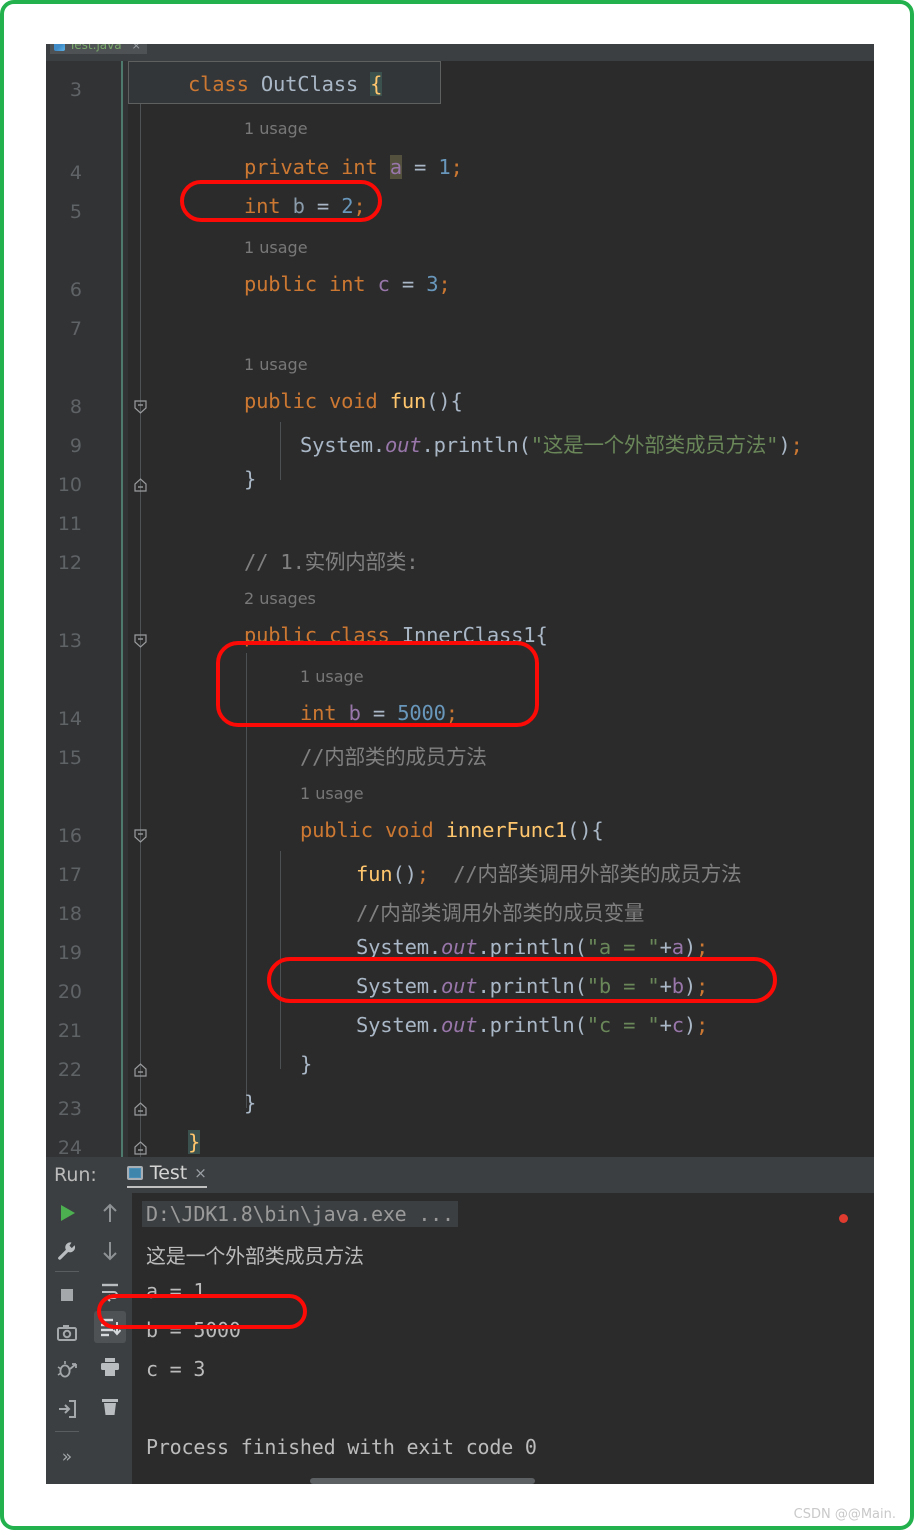  Describe the element at coordinates (69, 563) in the screenshot. I see `line-number: 12` at that location.